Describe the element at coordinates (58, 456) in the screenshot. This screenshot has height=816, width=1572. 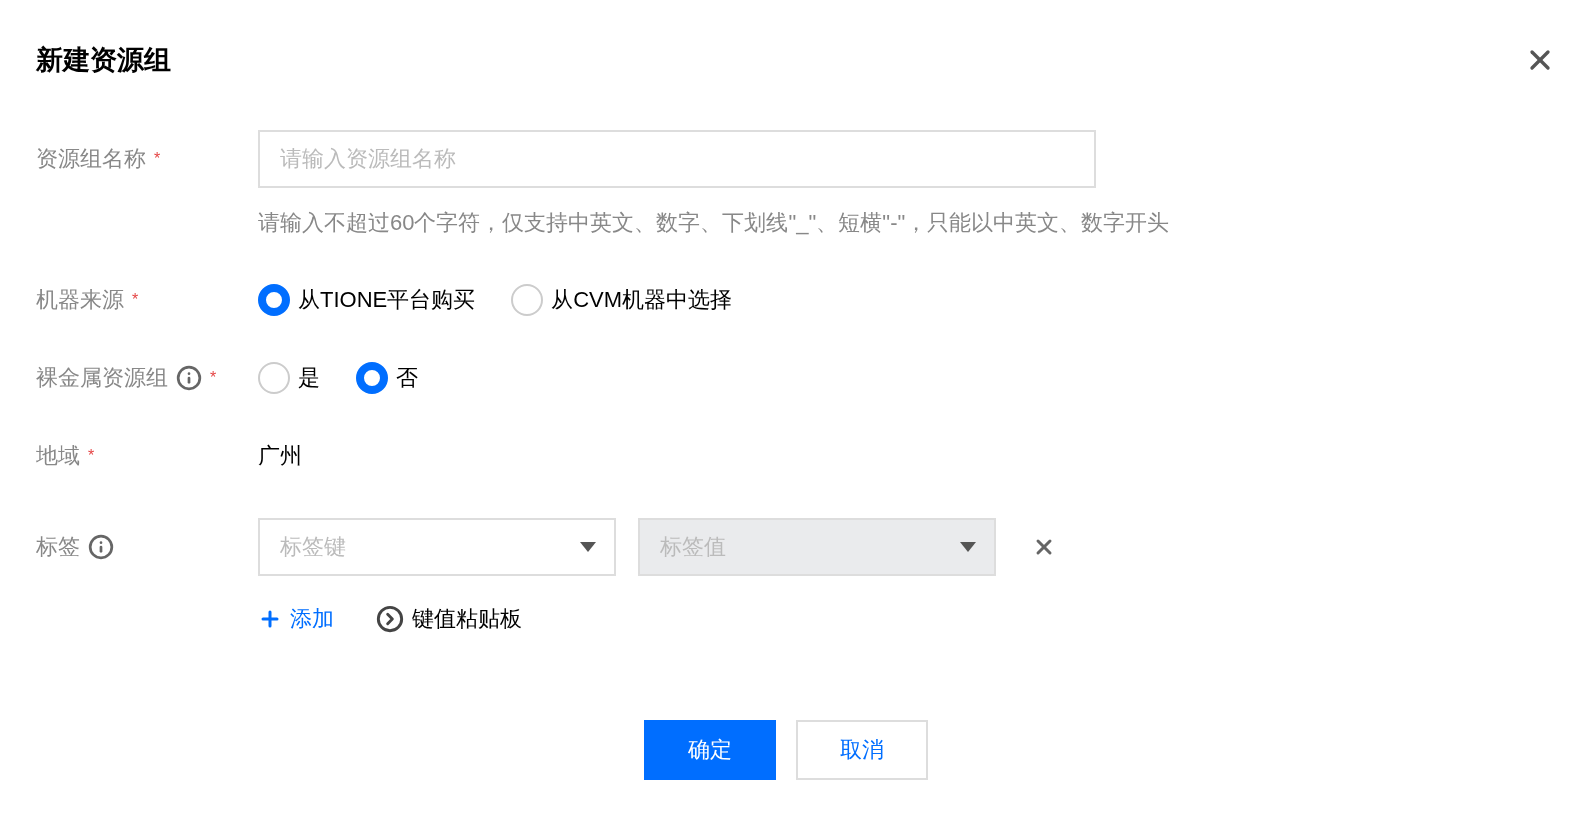
I see `field-label: 地域` at that location.